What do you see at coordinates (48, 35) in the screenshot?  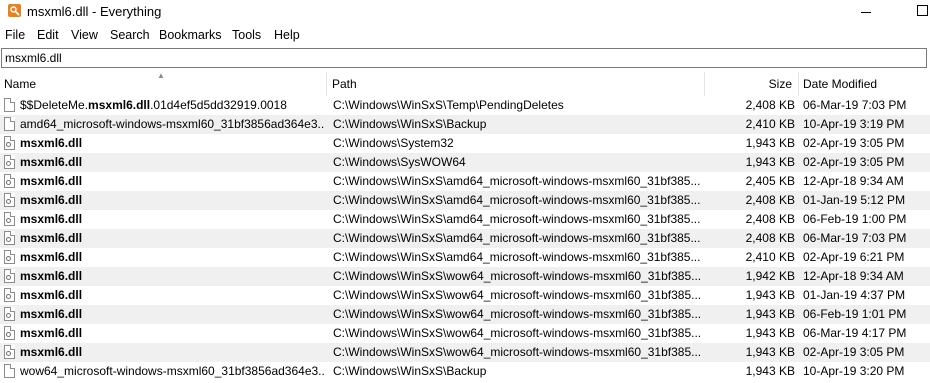 I see `menu-edit: Edit` at bounding box center [48, 35].